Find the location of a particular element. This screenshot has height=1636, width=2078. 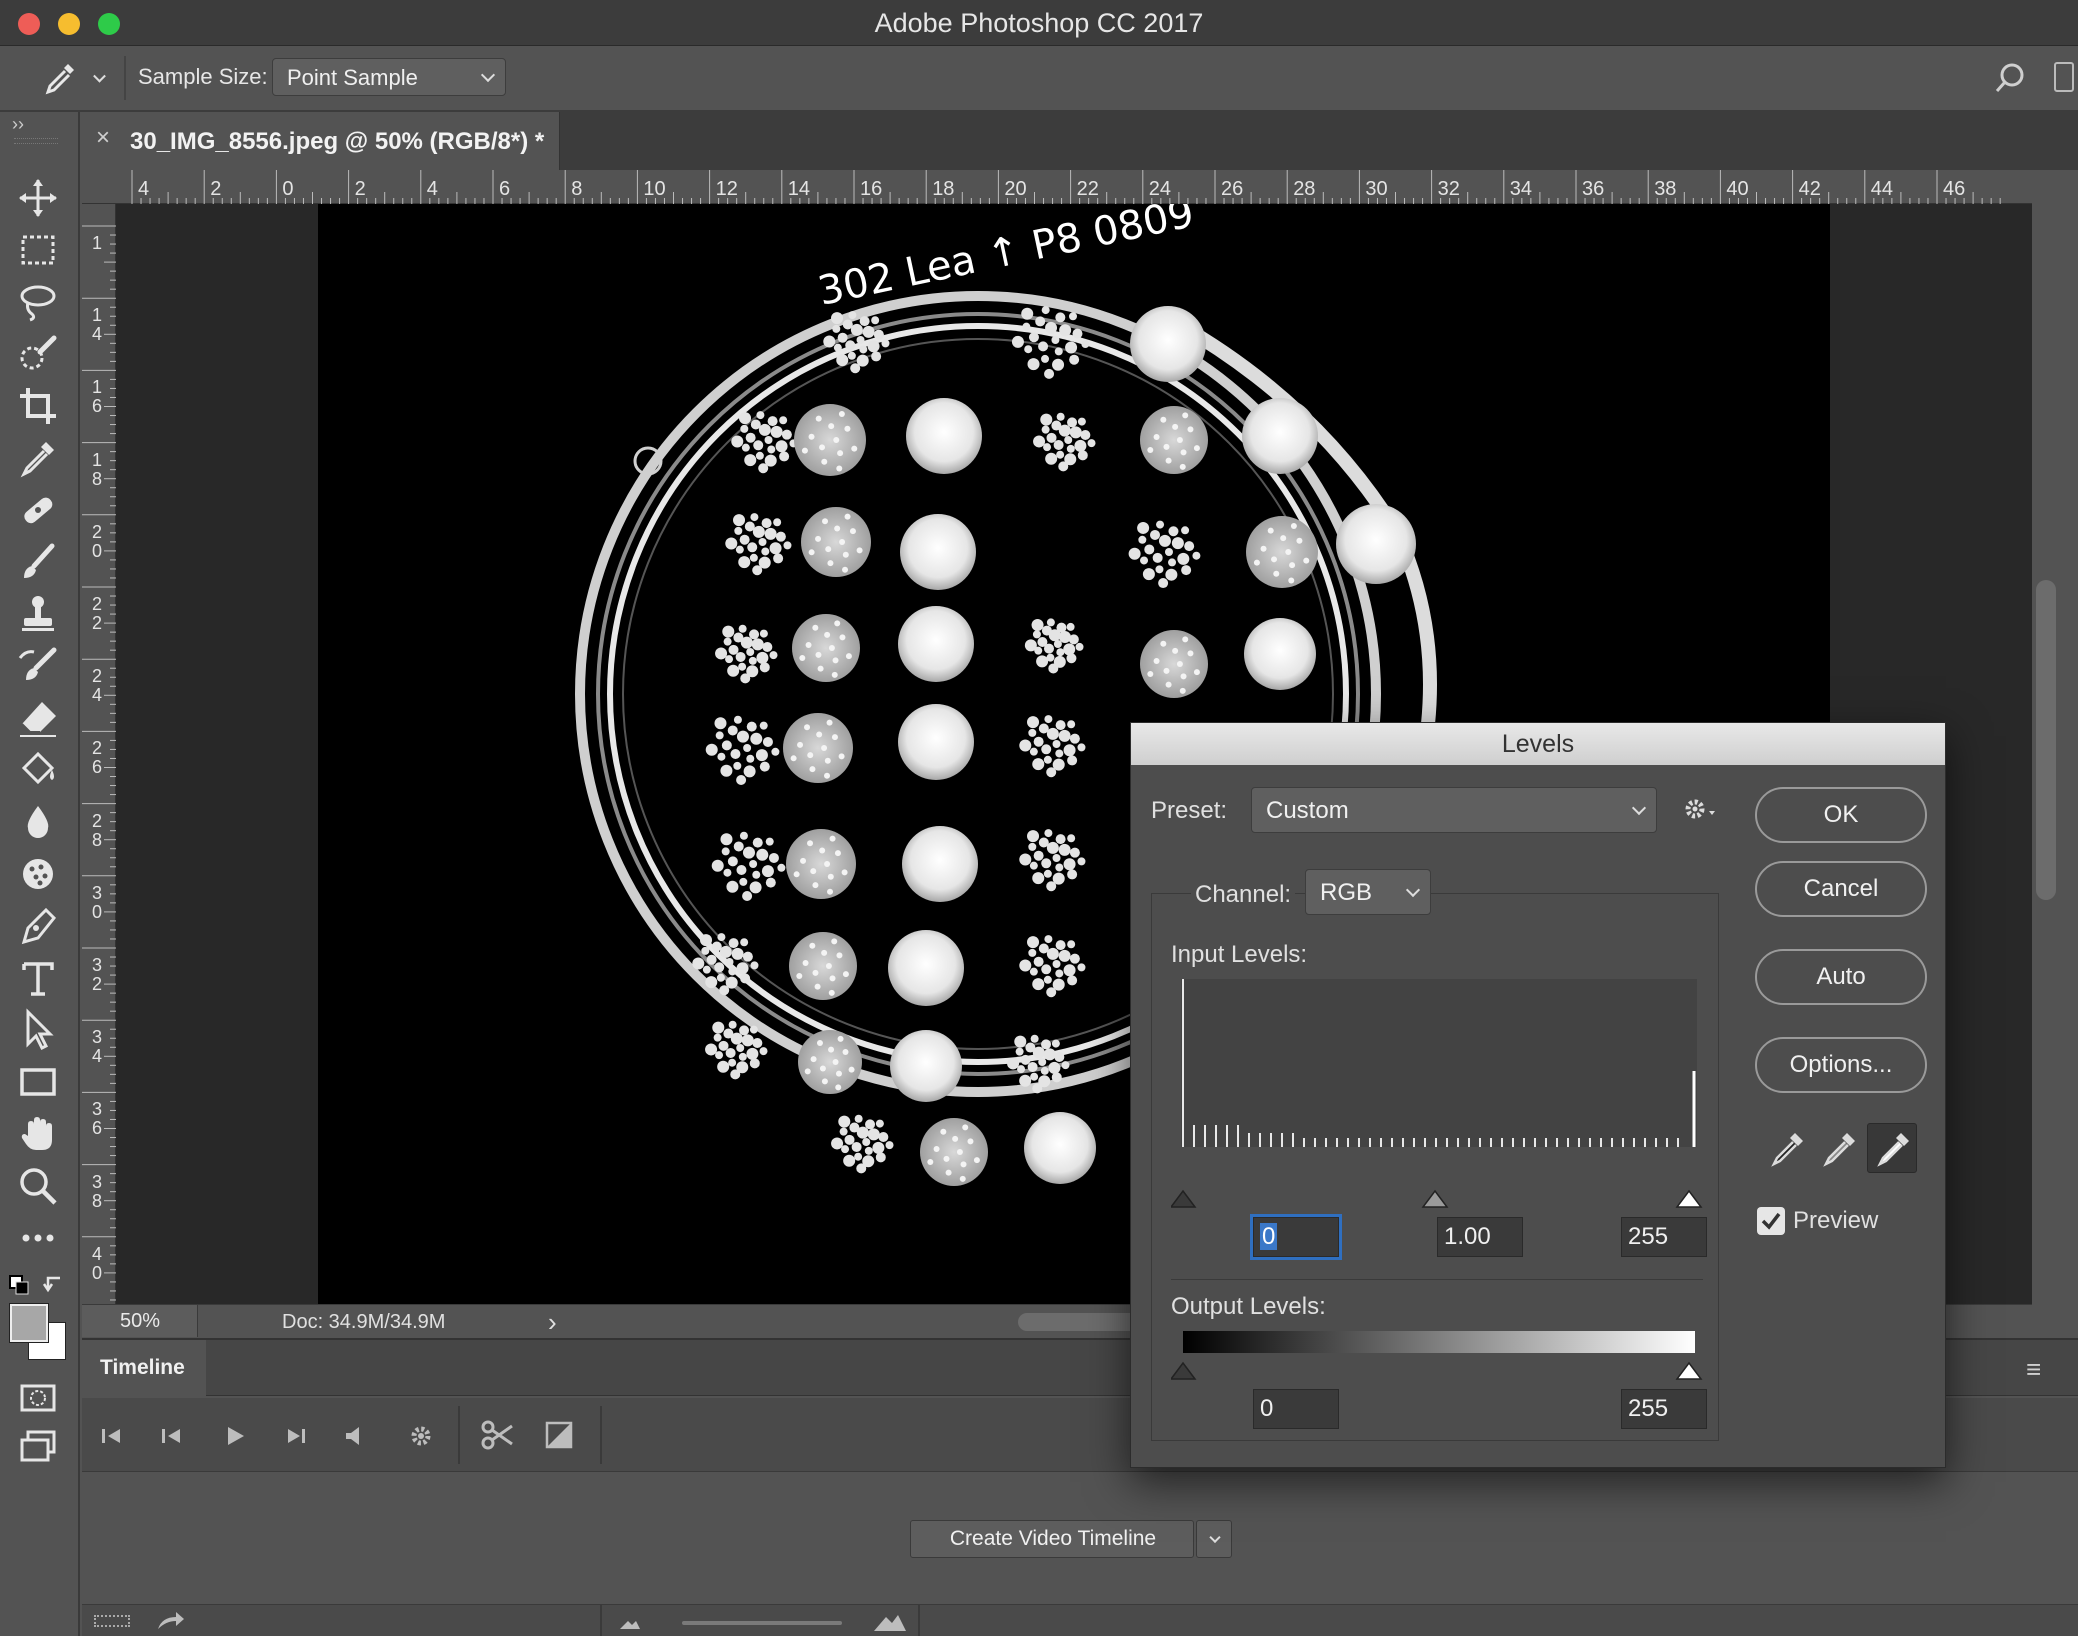

zoom-out-mountain-icon is located at coordinates (630, 1623).